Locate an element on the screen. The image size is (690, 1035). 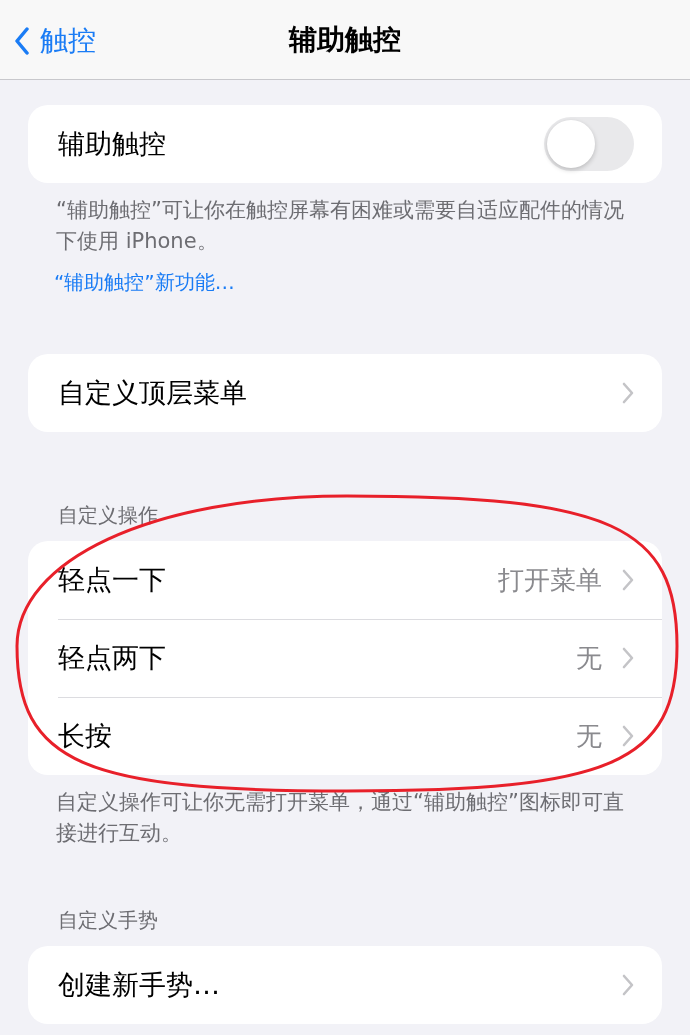
row-label: 自定义顶层菜单 is located at coordinates (340, 393).